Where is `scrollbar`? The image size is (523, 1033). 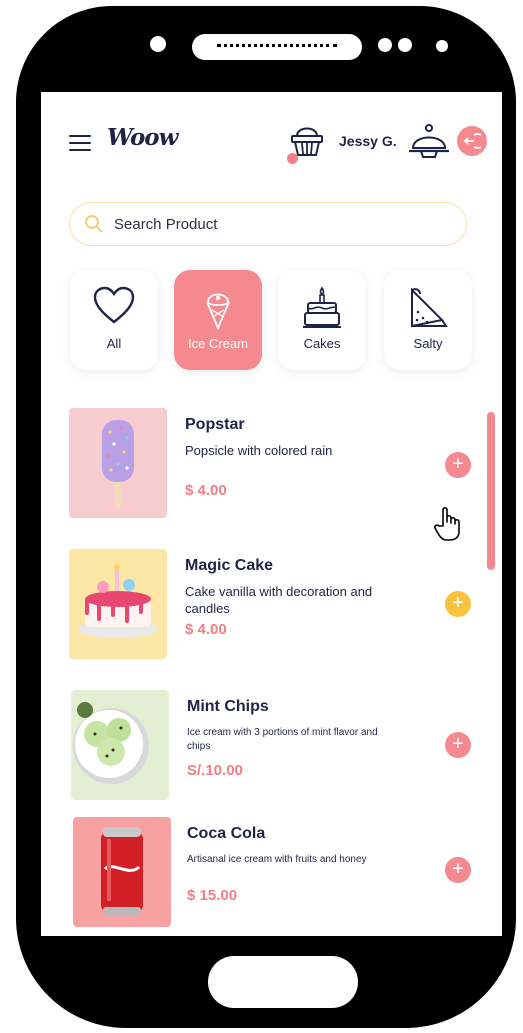 scrollbar is located at coordinates (491, 491).